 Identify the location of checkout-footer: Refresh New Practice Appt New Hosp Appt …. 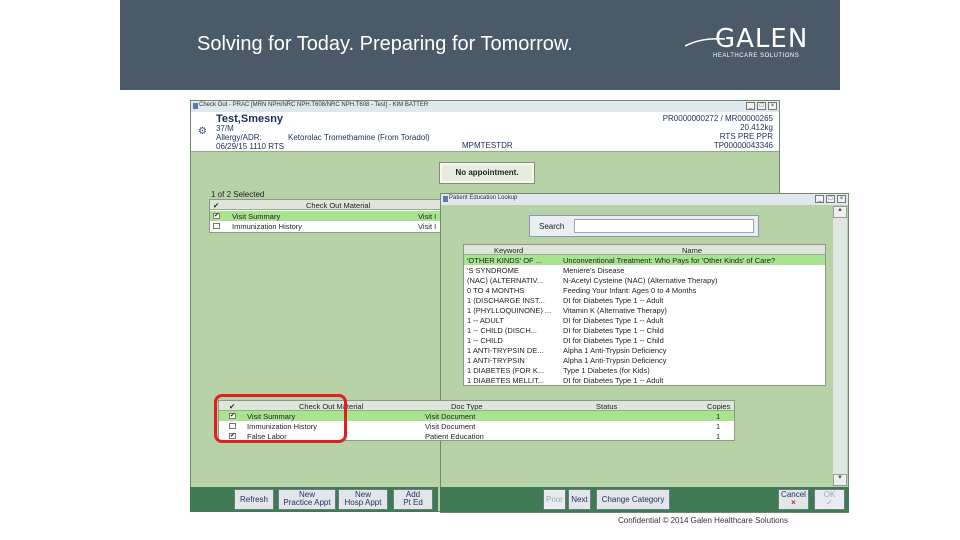
(314, 499).